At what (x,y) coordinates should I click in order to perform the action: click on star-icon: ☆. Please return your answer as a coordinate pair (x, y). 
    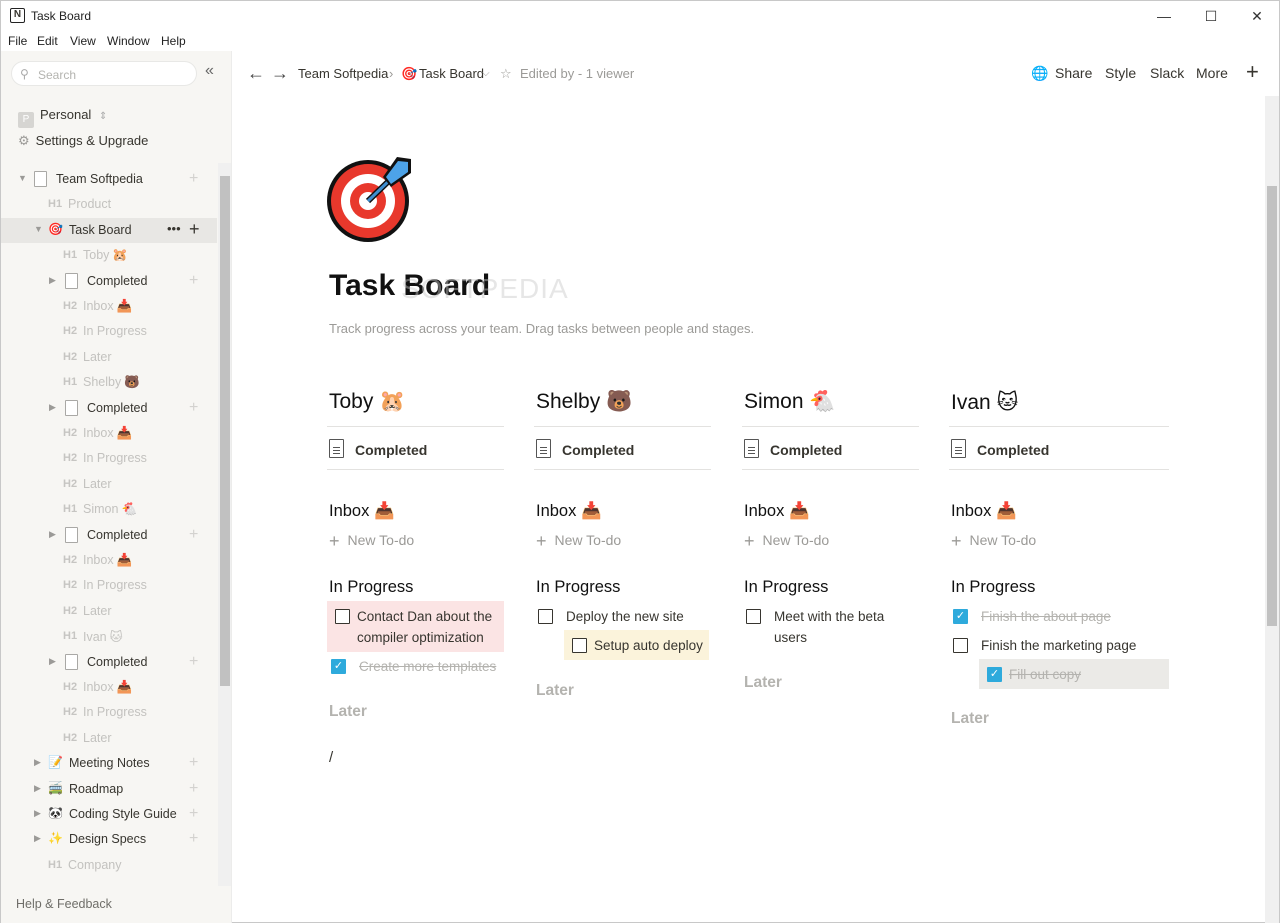
    Looking at the image, I should click on (506, 74).